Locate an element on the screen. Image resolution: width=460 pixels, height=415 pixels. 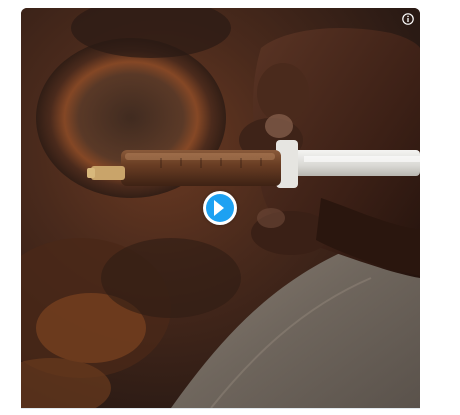
play-button is located at coordinates (220, 208).